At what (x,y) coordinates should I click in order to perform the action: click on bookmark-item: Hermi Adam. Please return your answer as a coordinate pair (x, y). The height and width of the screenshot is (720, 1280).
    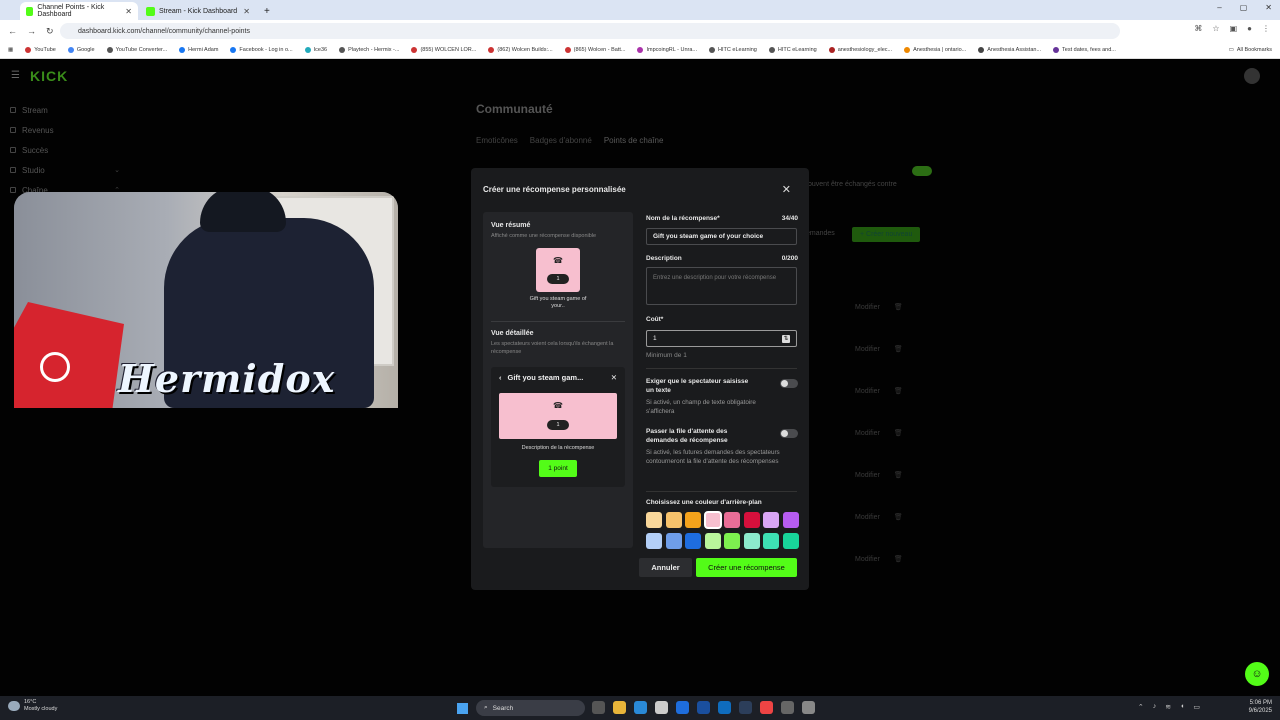
    Looking at the image, I should click on (198, 50).